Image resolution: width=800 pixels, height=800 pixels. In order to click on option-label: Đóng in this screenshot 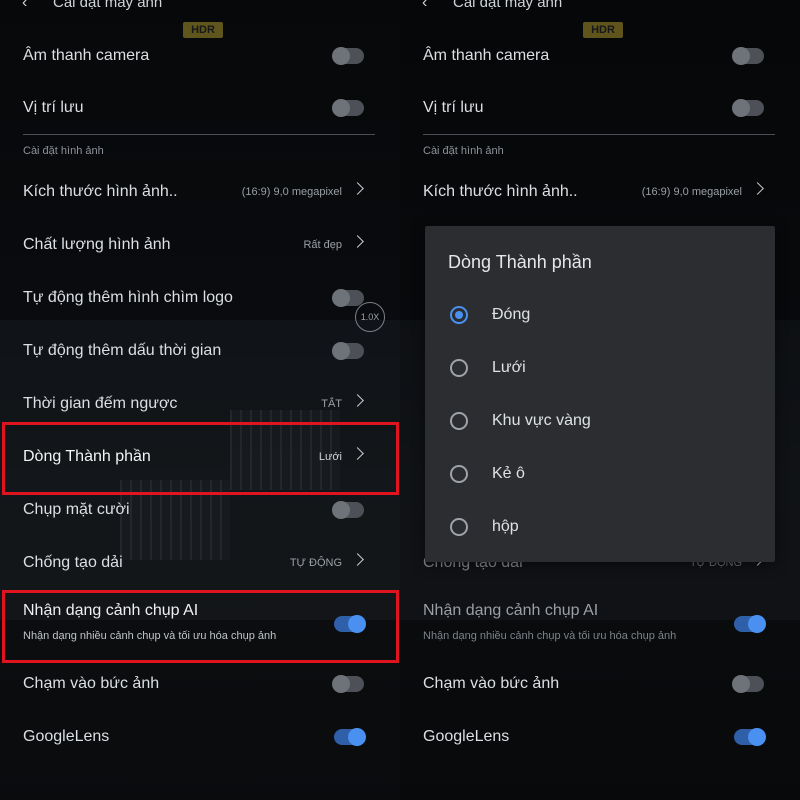, I will do `click(511, 314)`.